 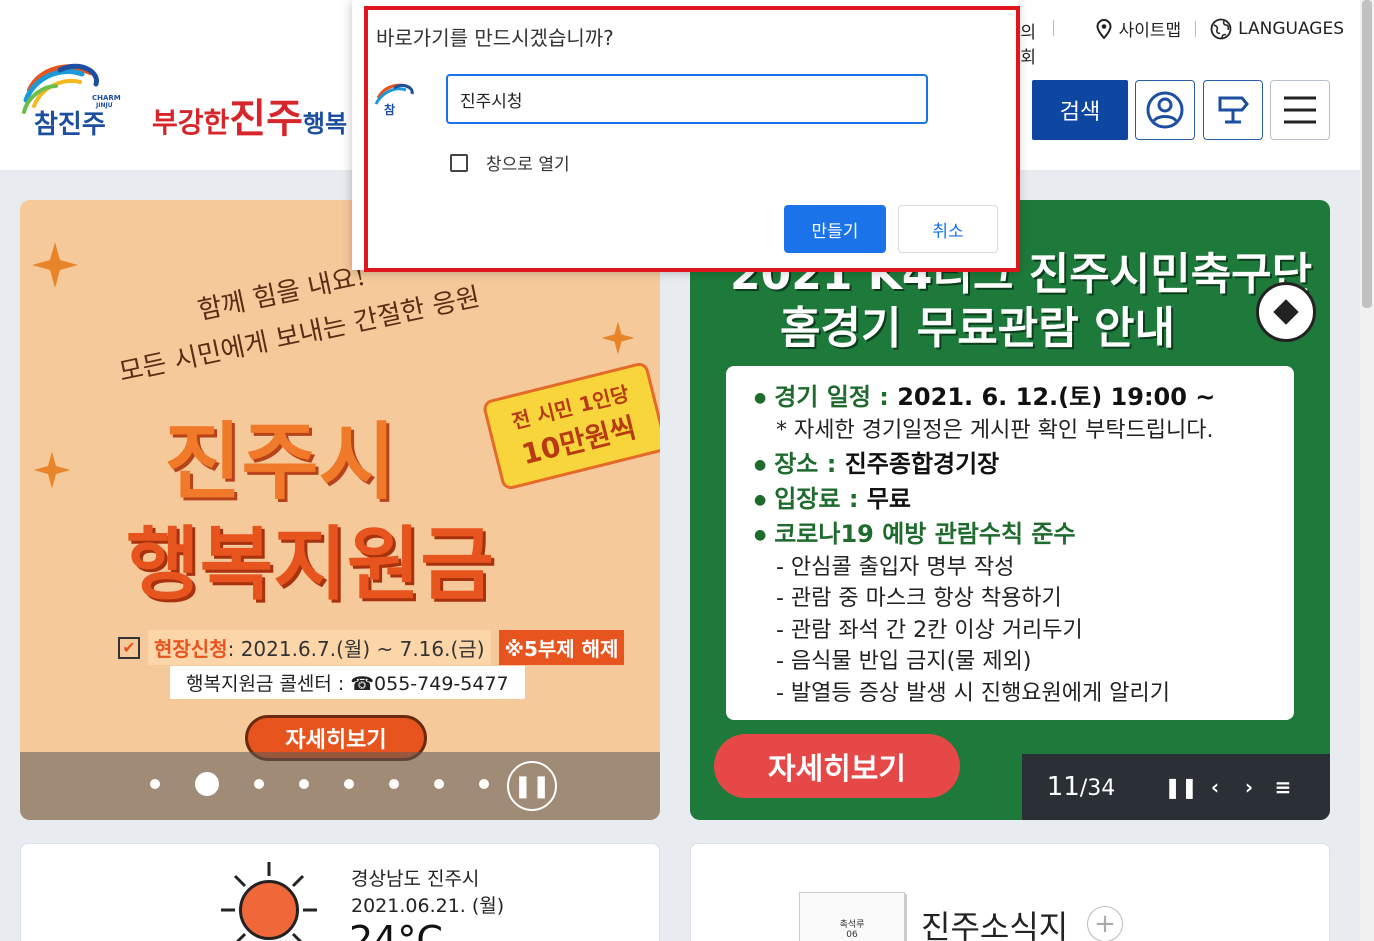 I want to click on logo-chars: 참진주, so click(x=70, y=125).